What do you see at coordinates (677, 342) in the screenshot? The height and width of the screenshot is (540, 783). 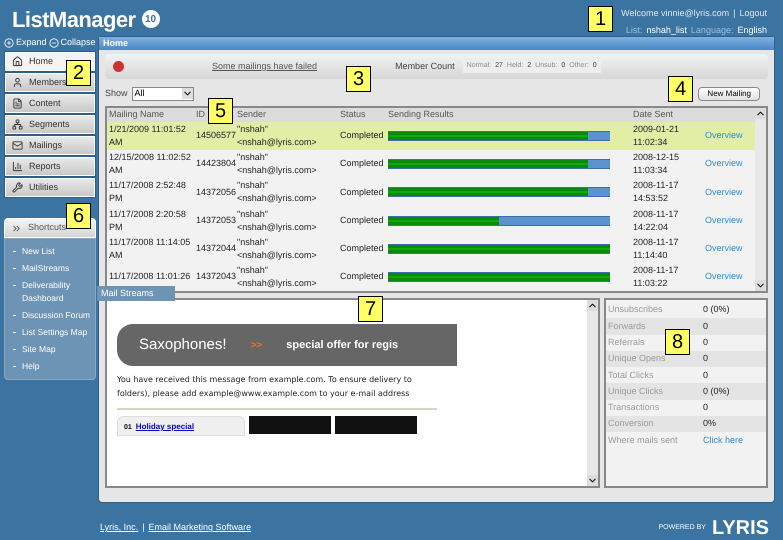 I see `number-callout-tooltip: 8` at bounding box center [677, 342].